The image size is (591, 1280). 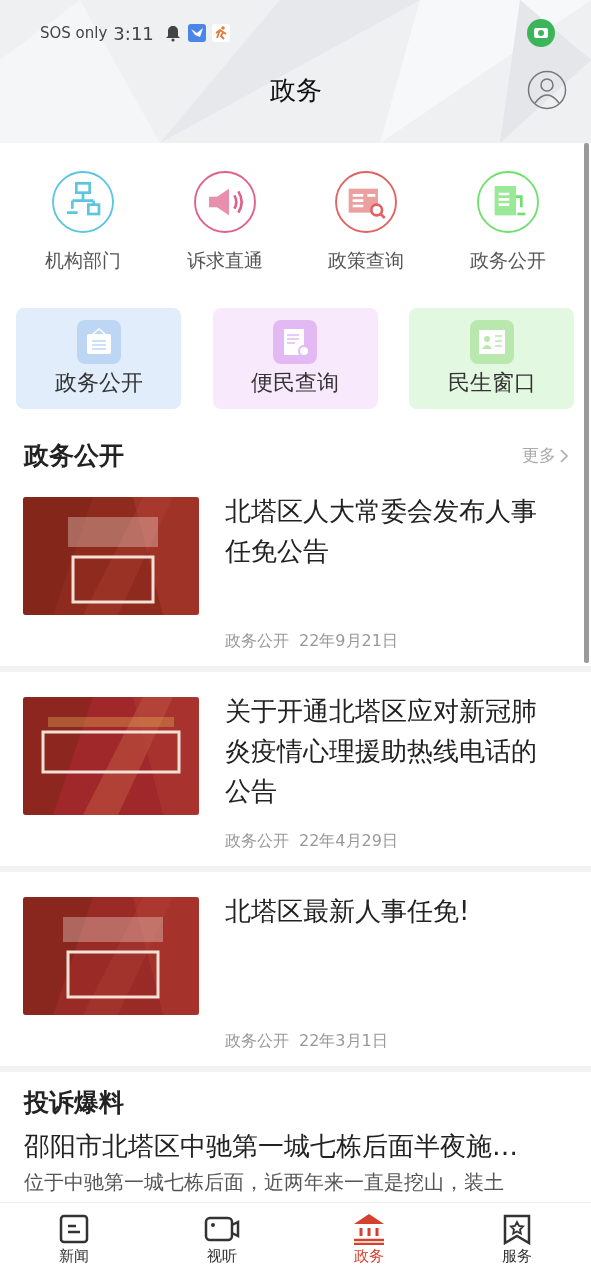 I want to click on article-date: 22年4月29日, so click(x=348, y=841).